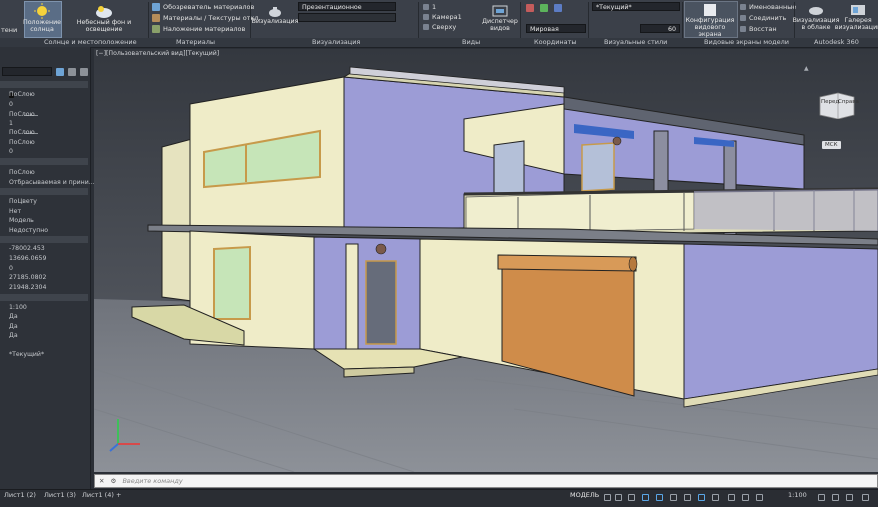 Image resolution: width=878 pixels, height=507 pixels. Describe the element at coordinates (44, 191) in the screenshot. I see `group-visual-header` at that location.